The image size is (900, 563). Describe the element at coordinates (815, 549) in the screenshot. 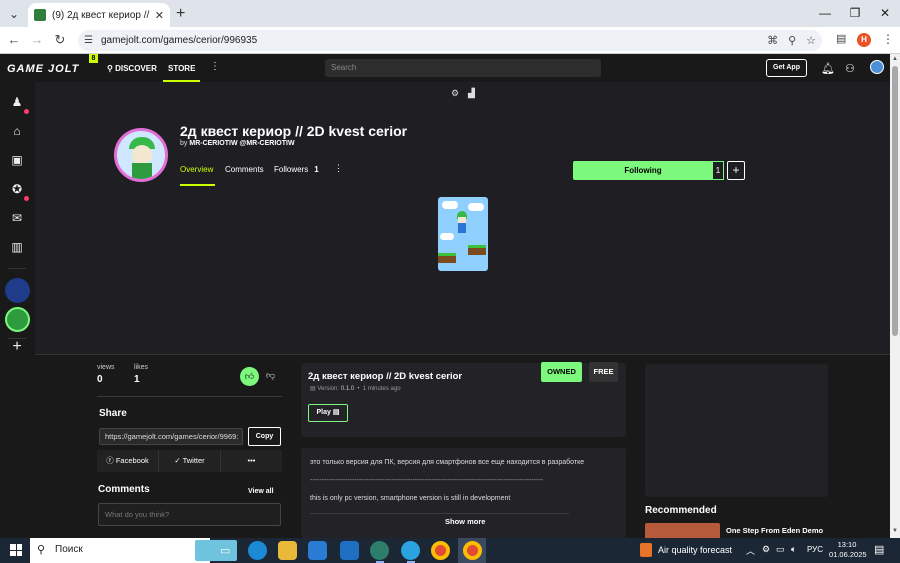

I see `language-indicator: РУС` at that location.